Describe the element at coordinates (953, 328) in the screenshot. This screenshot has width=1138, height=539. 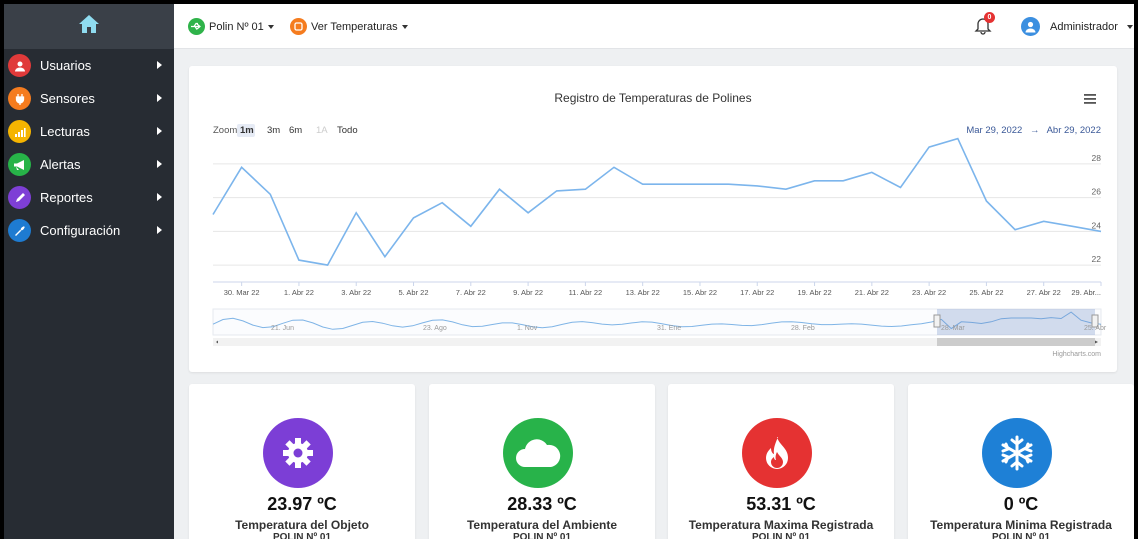
I see `navigator-label: 28. Mar` at that location.